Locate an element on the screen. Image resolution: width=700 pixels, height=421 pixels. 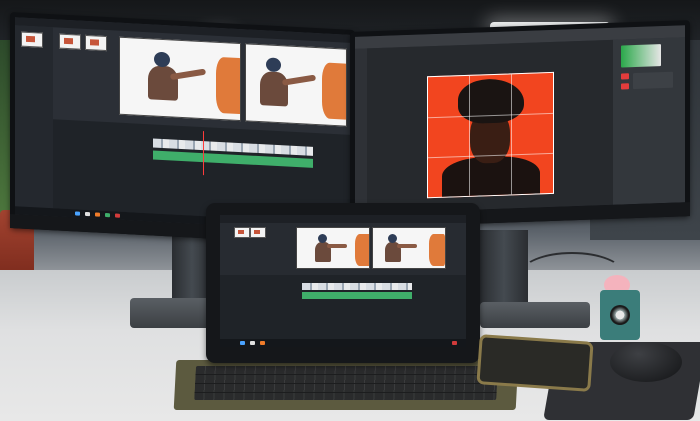
tablet-screen is located at coordinates (343, 281).